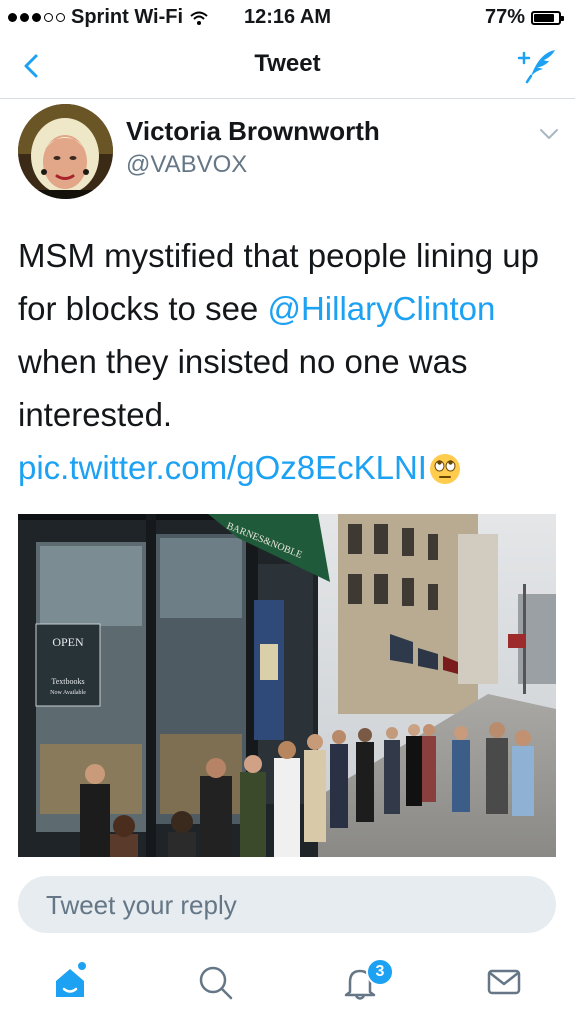 This screenshot has height=1024, width=575. I want to click on reply-input: Tweet your reply, so click(287, 904).